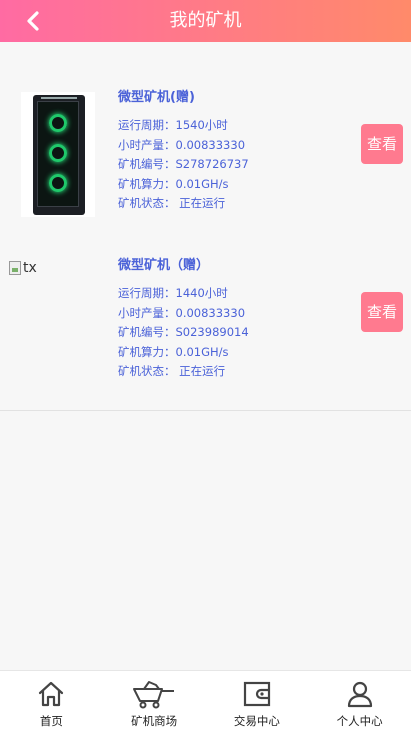  Describe the element at coordinates (164, 265) in the screenshot. I see `miner-name: 微型矿机（赠）` at that location.